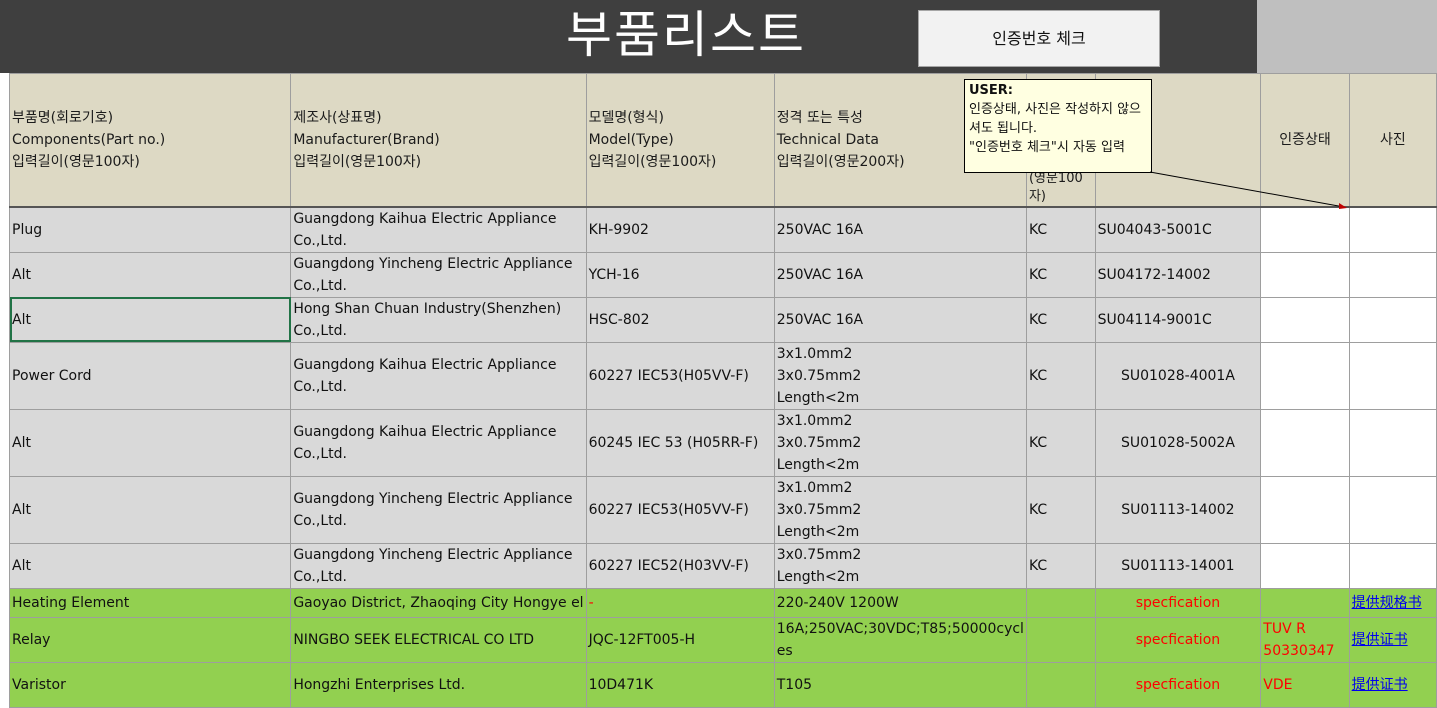 This screenshot has height=708, width=1437. Describe the element at coordinates (150, 229) in the screenshot. I see `cell-component: Plug` at that location.